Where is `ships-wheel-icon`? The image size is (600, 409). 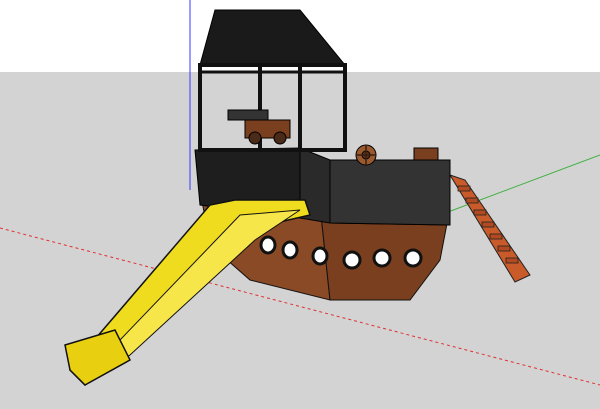
ships-wheel-icon is located at coordinates (366, 155).